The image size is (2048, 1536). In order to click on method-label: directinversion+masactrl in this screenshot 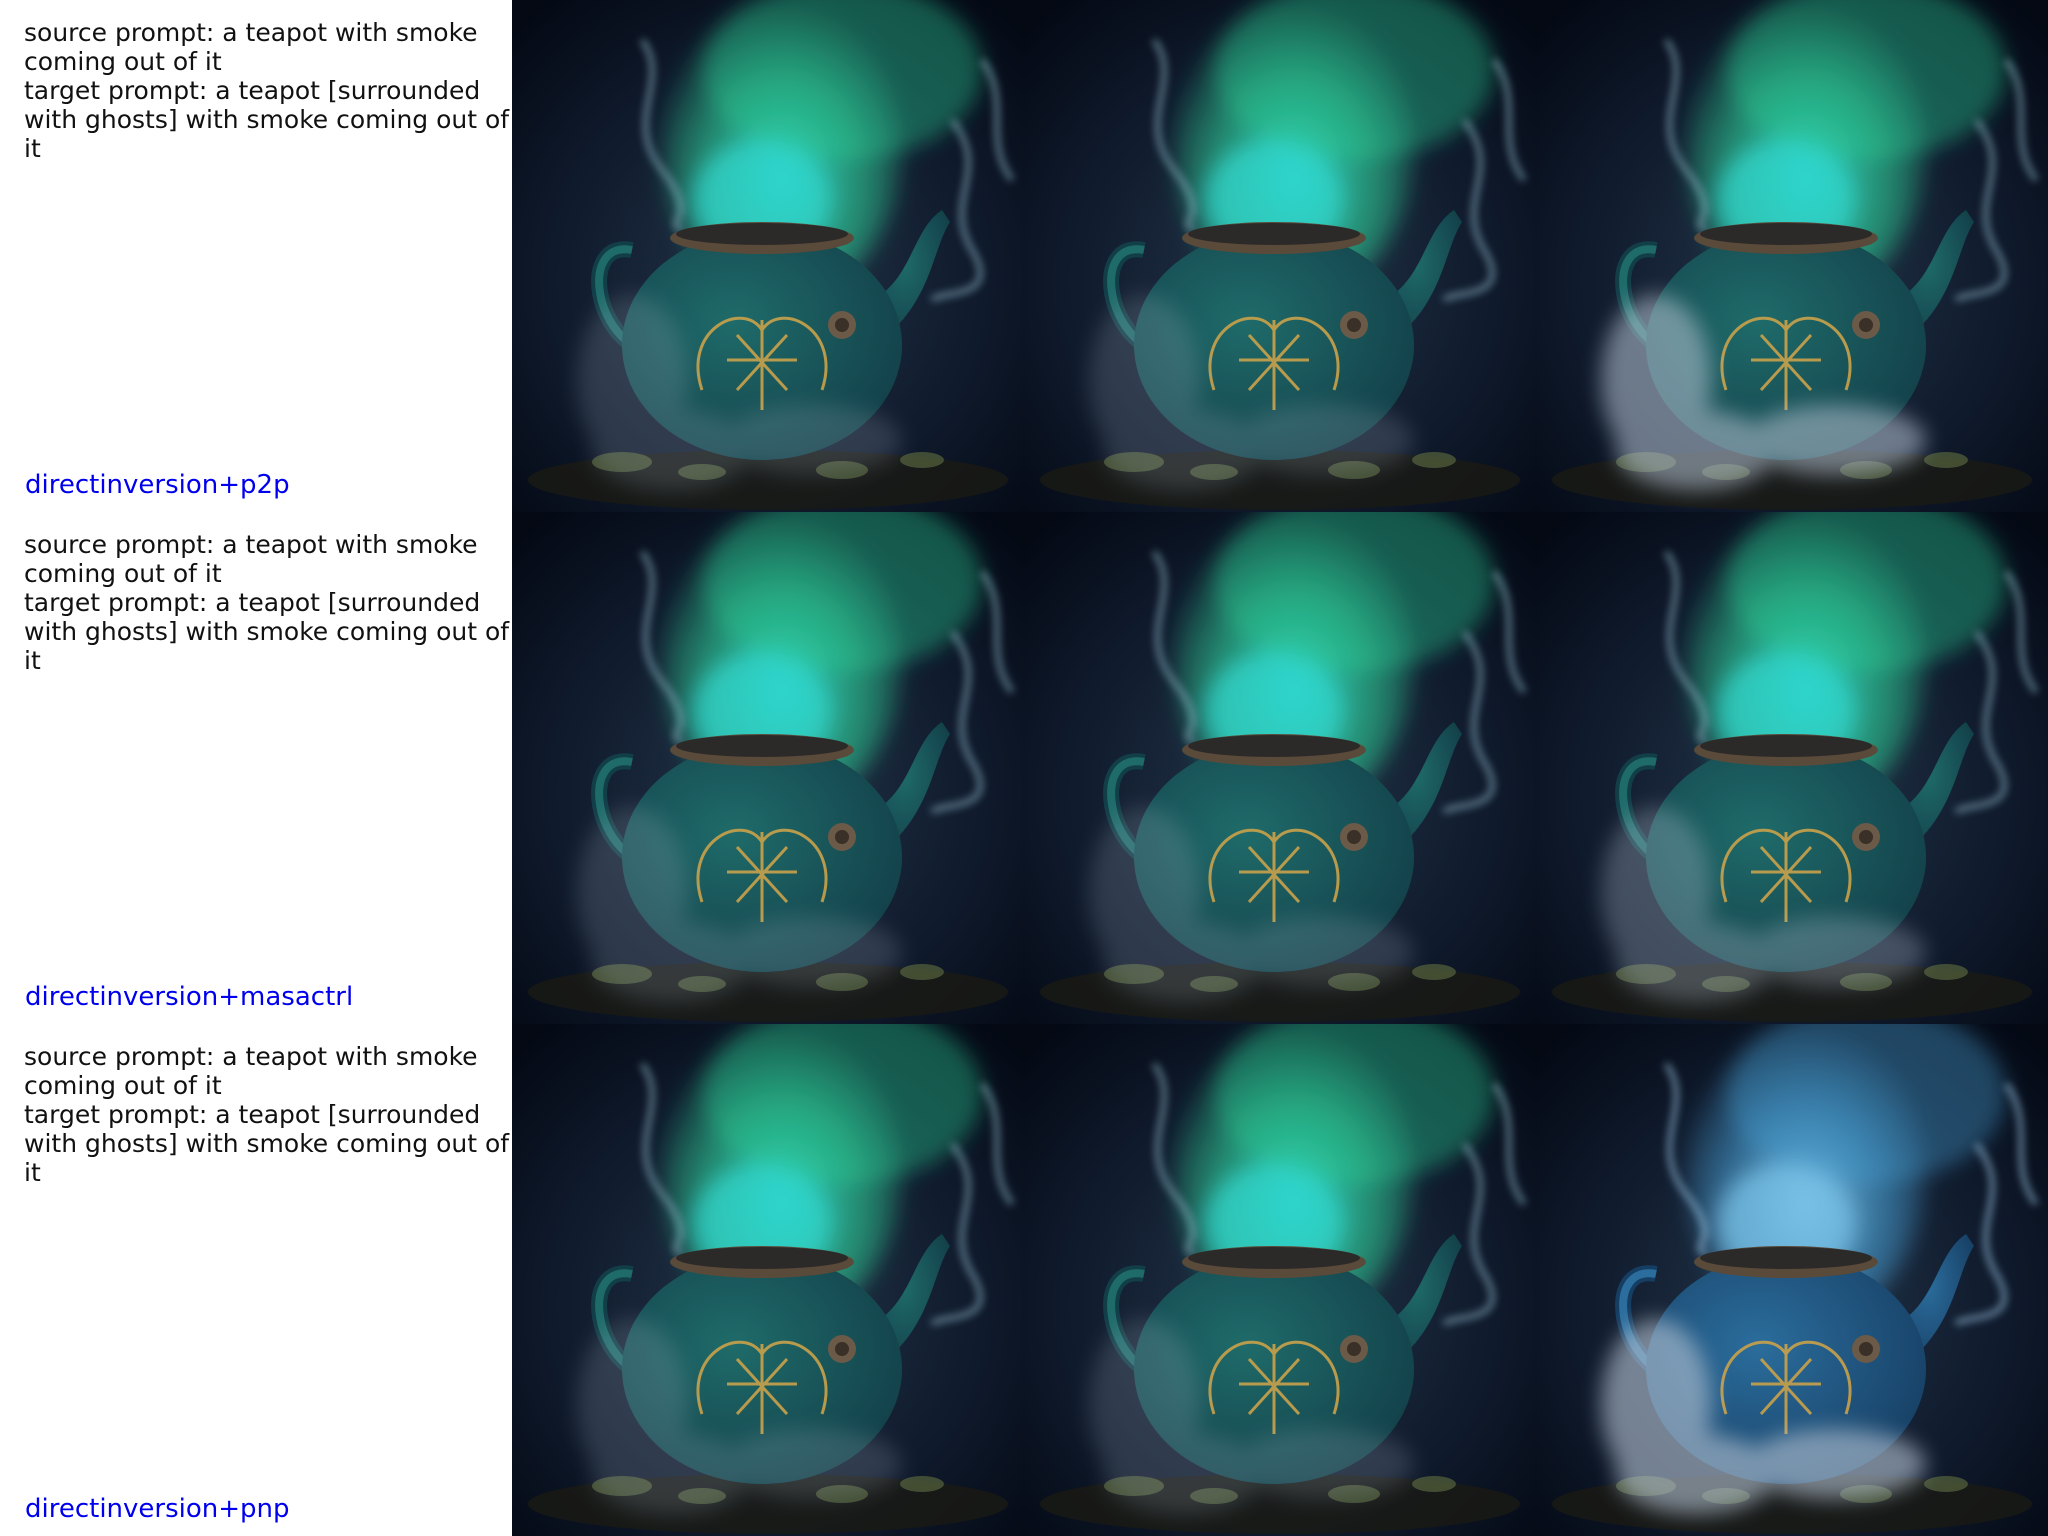, I will do `click(189, 997)`.